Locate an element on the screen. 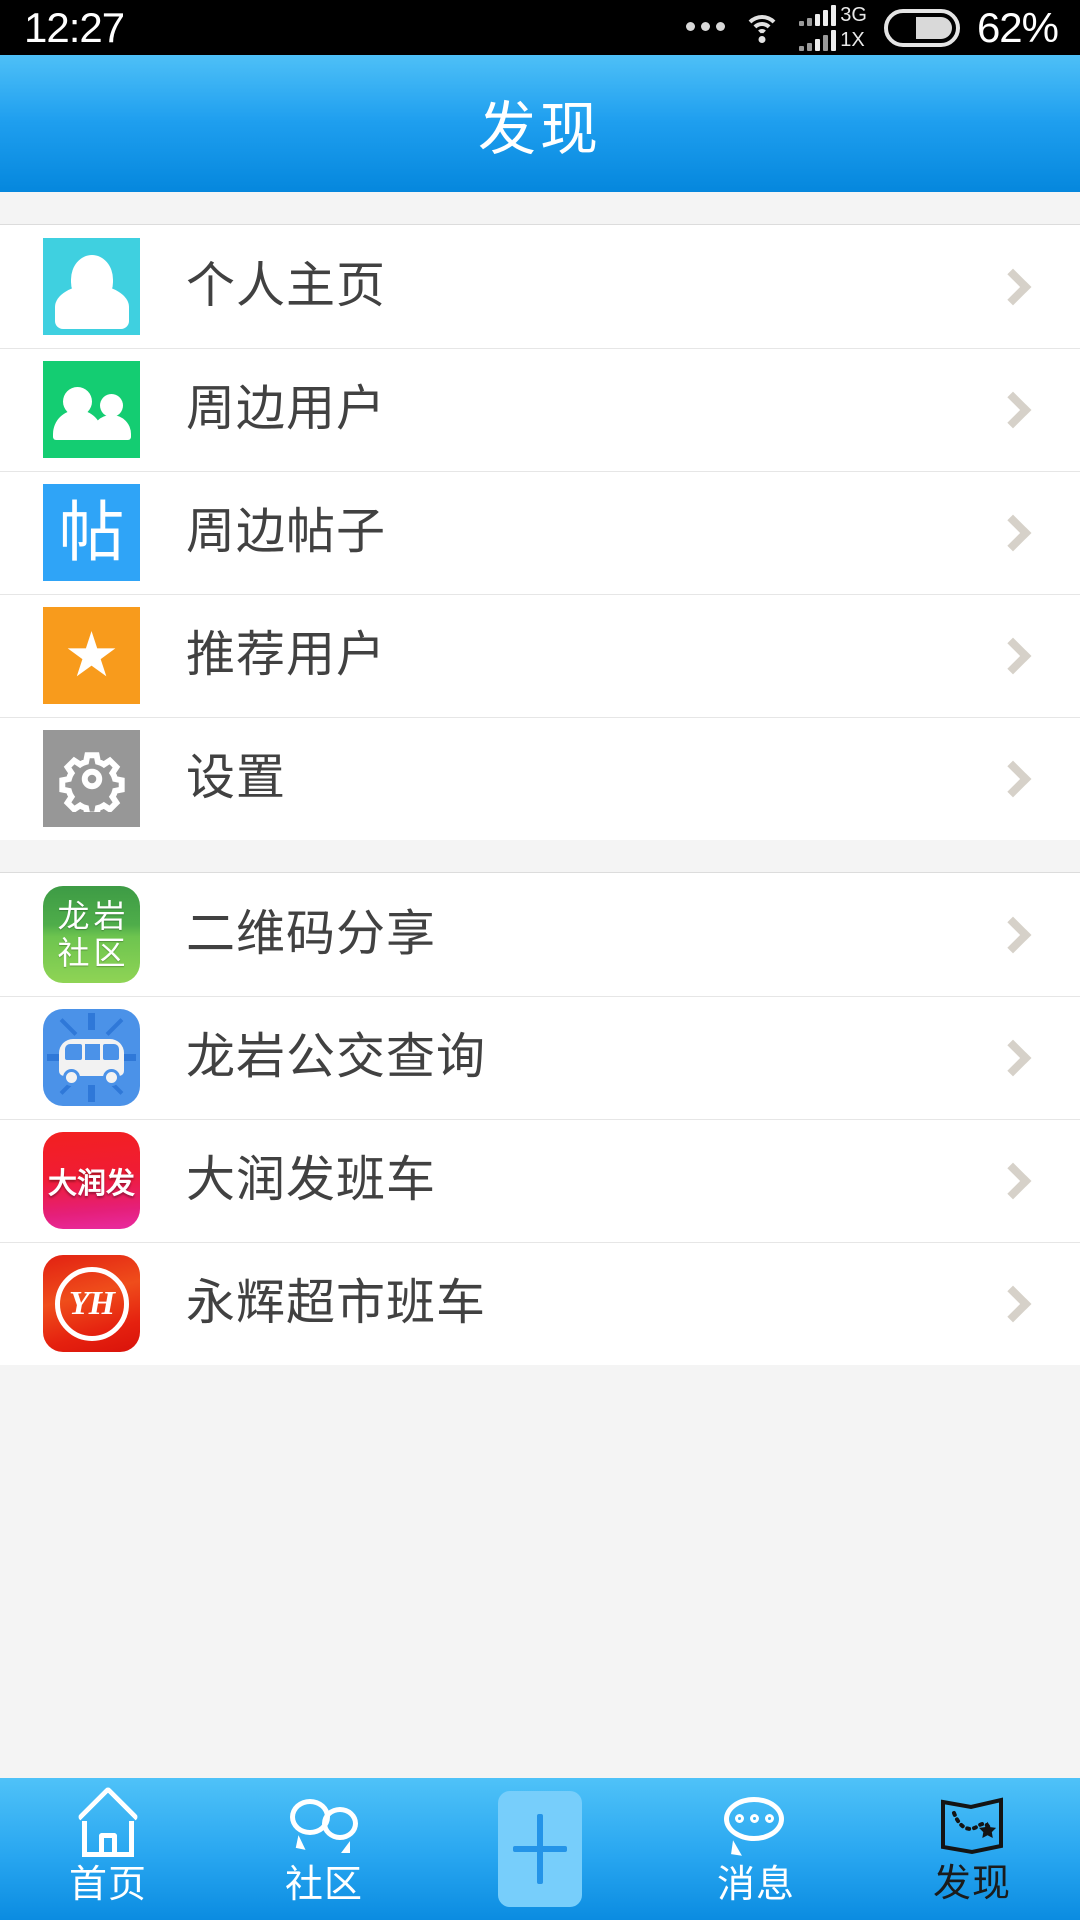 The width and height of the screenshot is (1080, 1920). tab-label: 发现 is located at coordinates (971, 1883).